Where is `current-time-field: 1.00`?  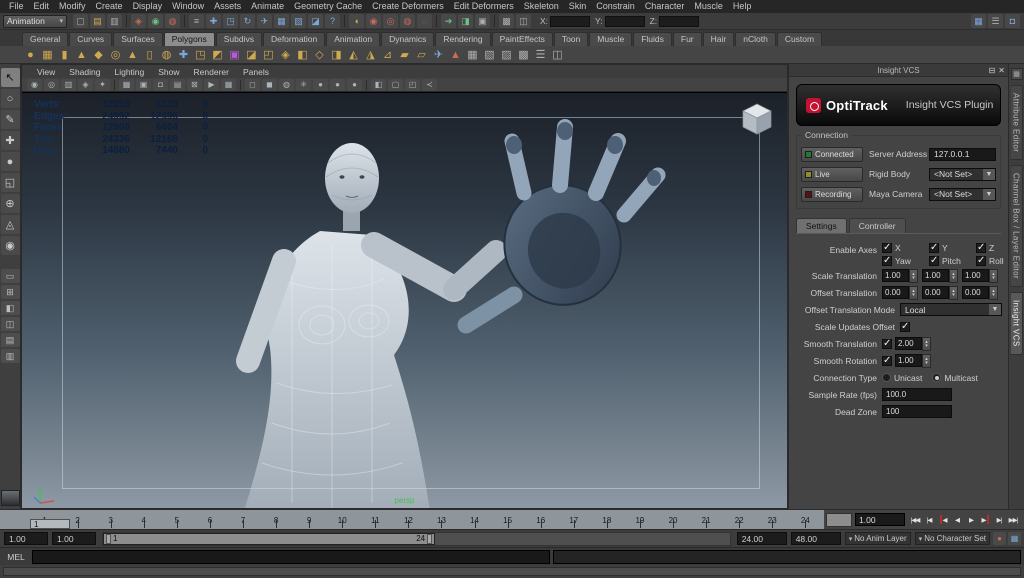 current-time-field: 1.00 is located at coordinates (880, 519).